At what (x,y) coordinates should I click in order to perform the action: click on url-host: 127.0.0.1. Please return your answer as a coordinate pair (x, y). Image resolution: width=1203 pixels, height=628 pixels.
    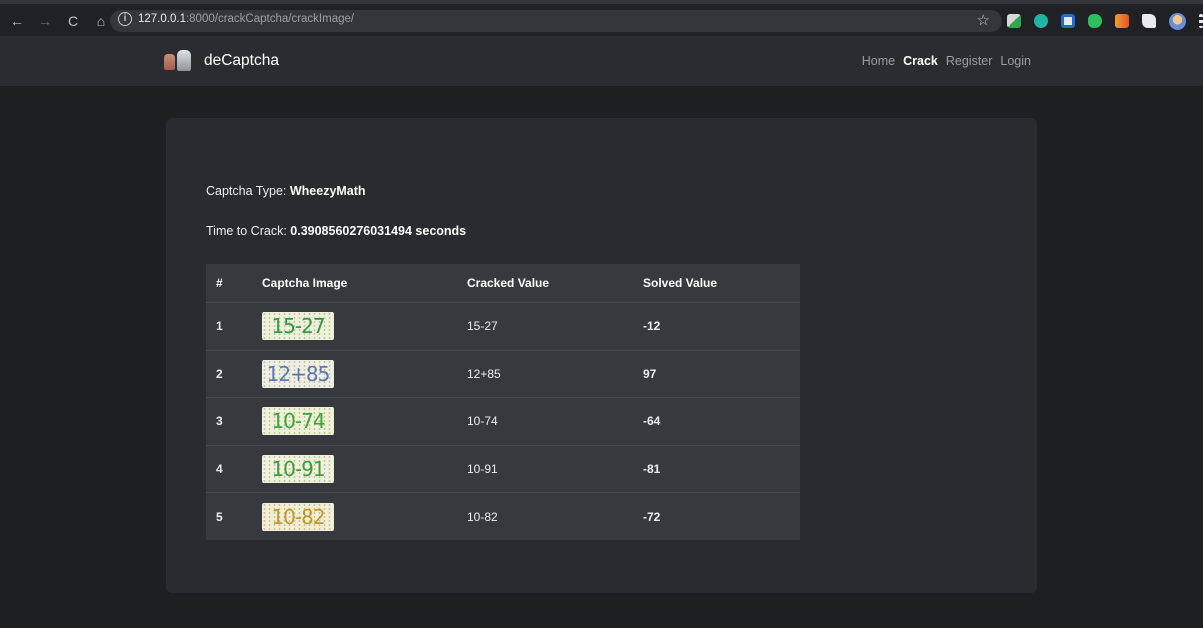
    Looking at the image, I should click on (162, 19).